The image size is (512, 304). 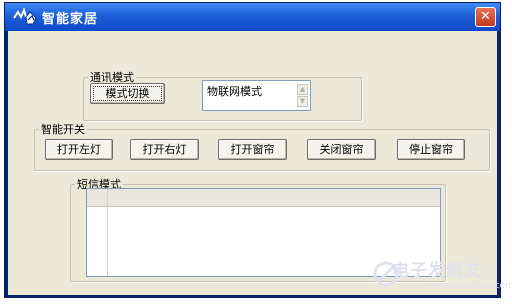 What do you see at coordinates (302, 89) in the screenshot?
I see `spin-up-icon: ▲` at bounding box center [302, 89].